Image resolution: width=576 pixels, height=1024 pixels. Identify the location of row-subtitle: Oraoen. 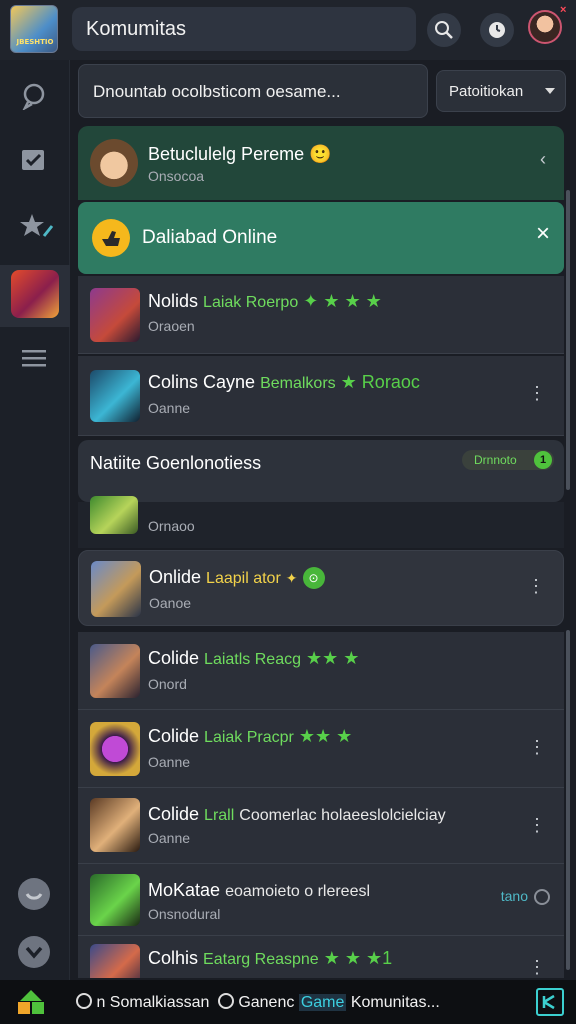
(171, 326).